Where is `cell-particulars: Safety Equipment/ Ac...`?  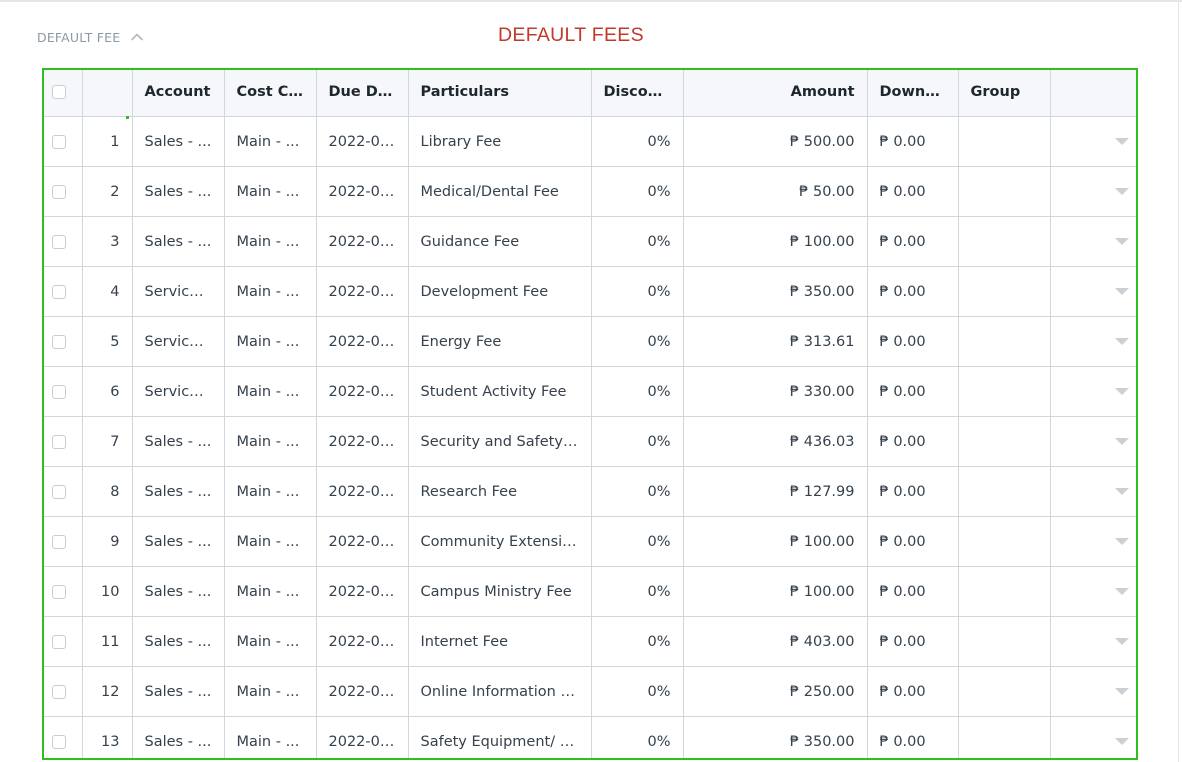
cell-particulars: Safety Equipment/ Ac... is located at coordinates (500, 737).